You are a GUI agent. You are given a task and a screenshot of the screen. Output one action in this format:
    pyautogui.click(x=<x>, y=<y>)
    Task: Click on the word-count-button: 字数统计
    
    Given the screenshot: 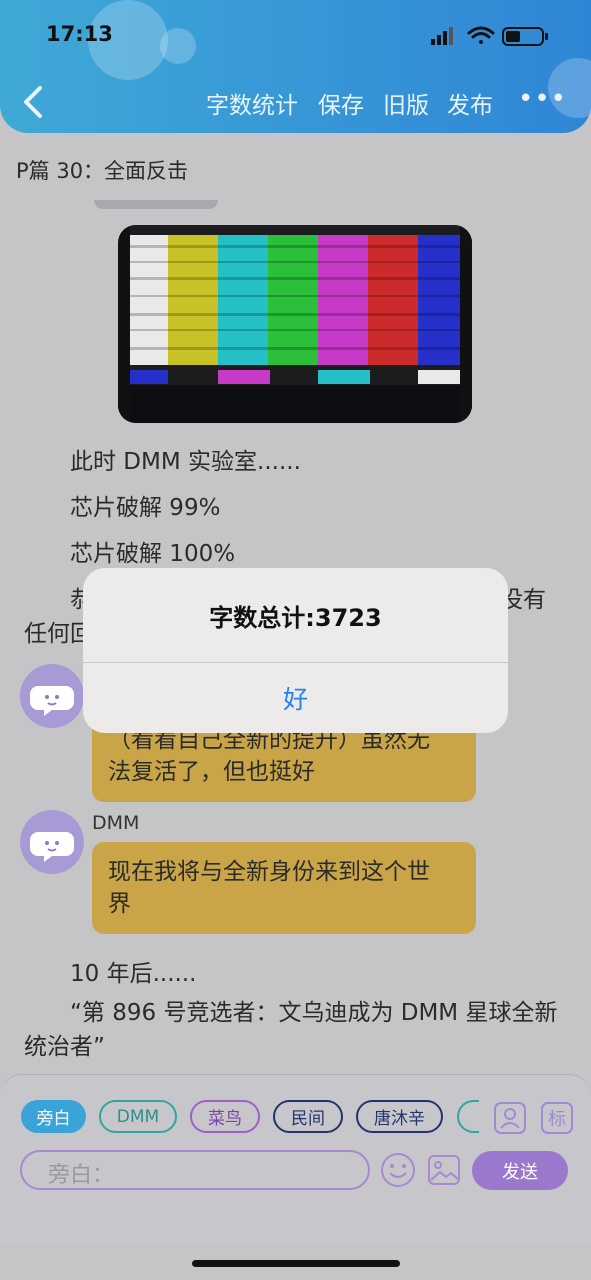 What is the action you would take?
    pyautogui.click(x=252, y=103)
    